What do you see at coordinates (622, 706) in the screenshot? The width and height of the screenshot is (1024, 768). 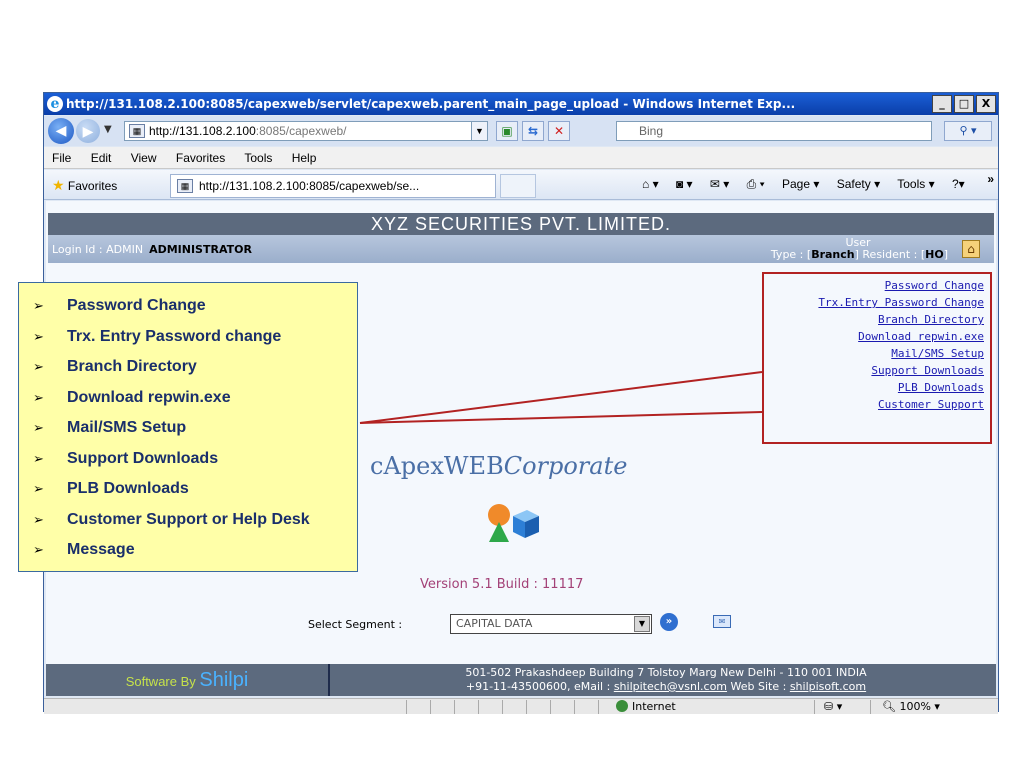 I see `globe-icon` at bounding box center [622, 706].